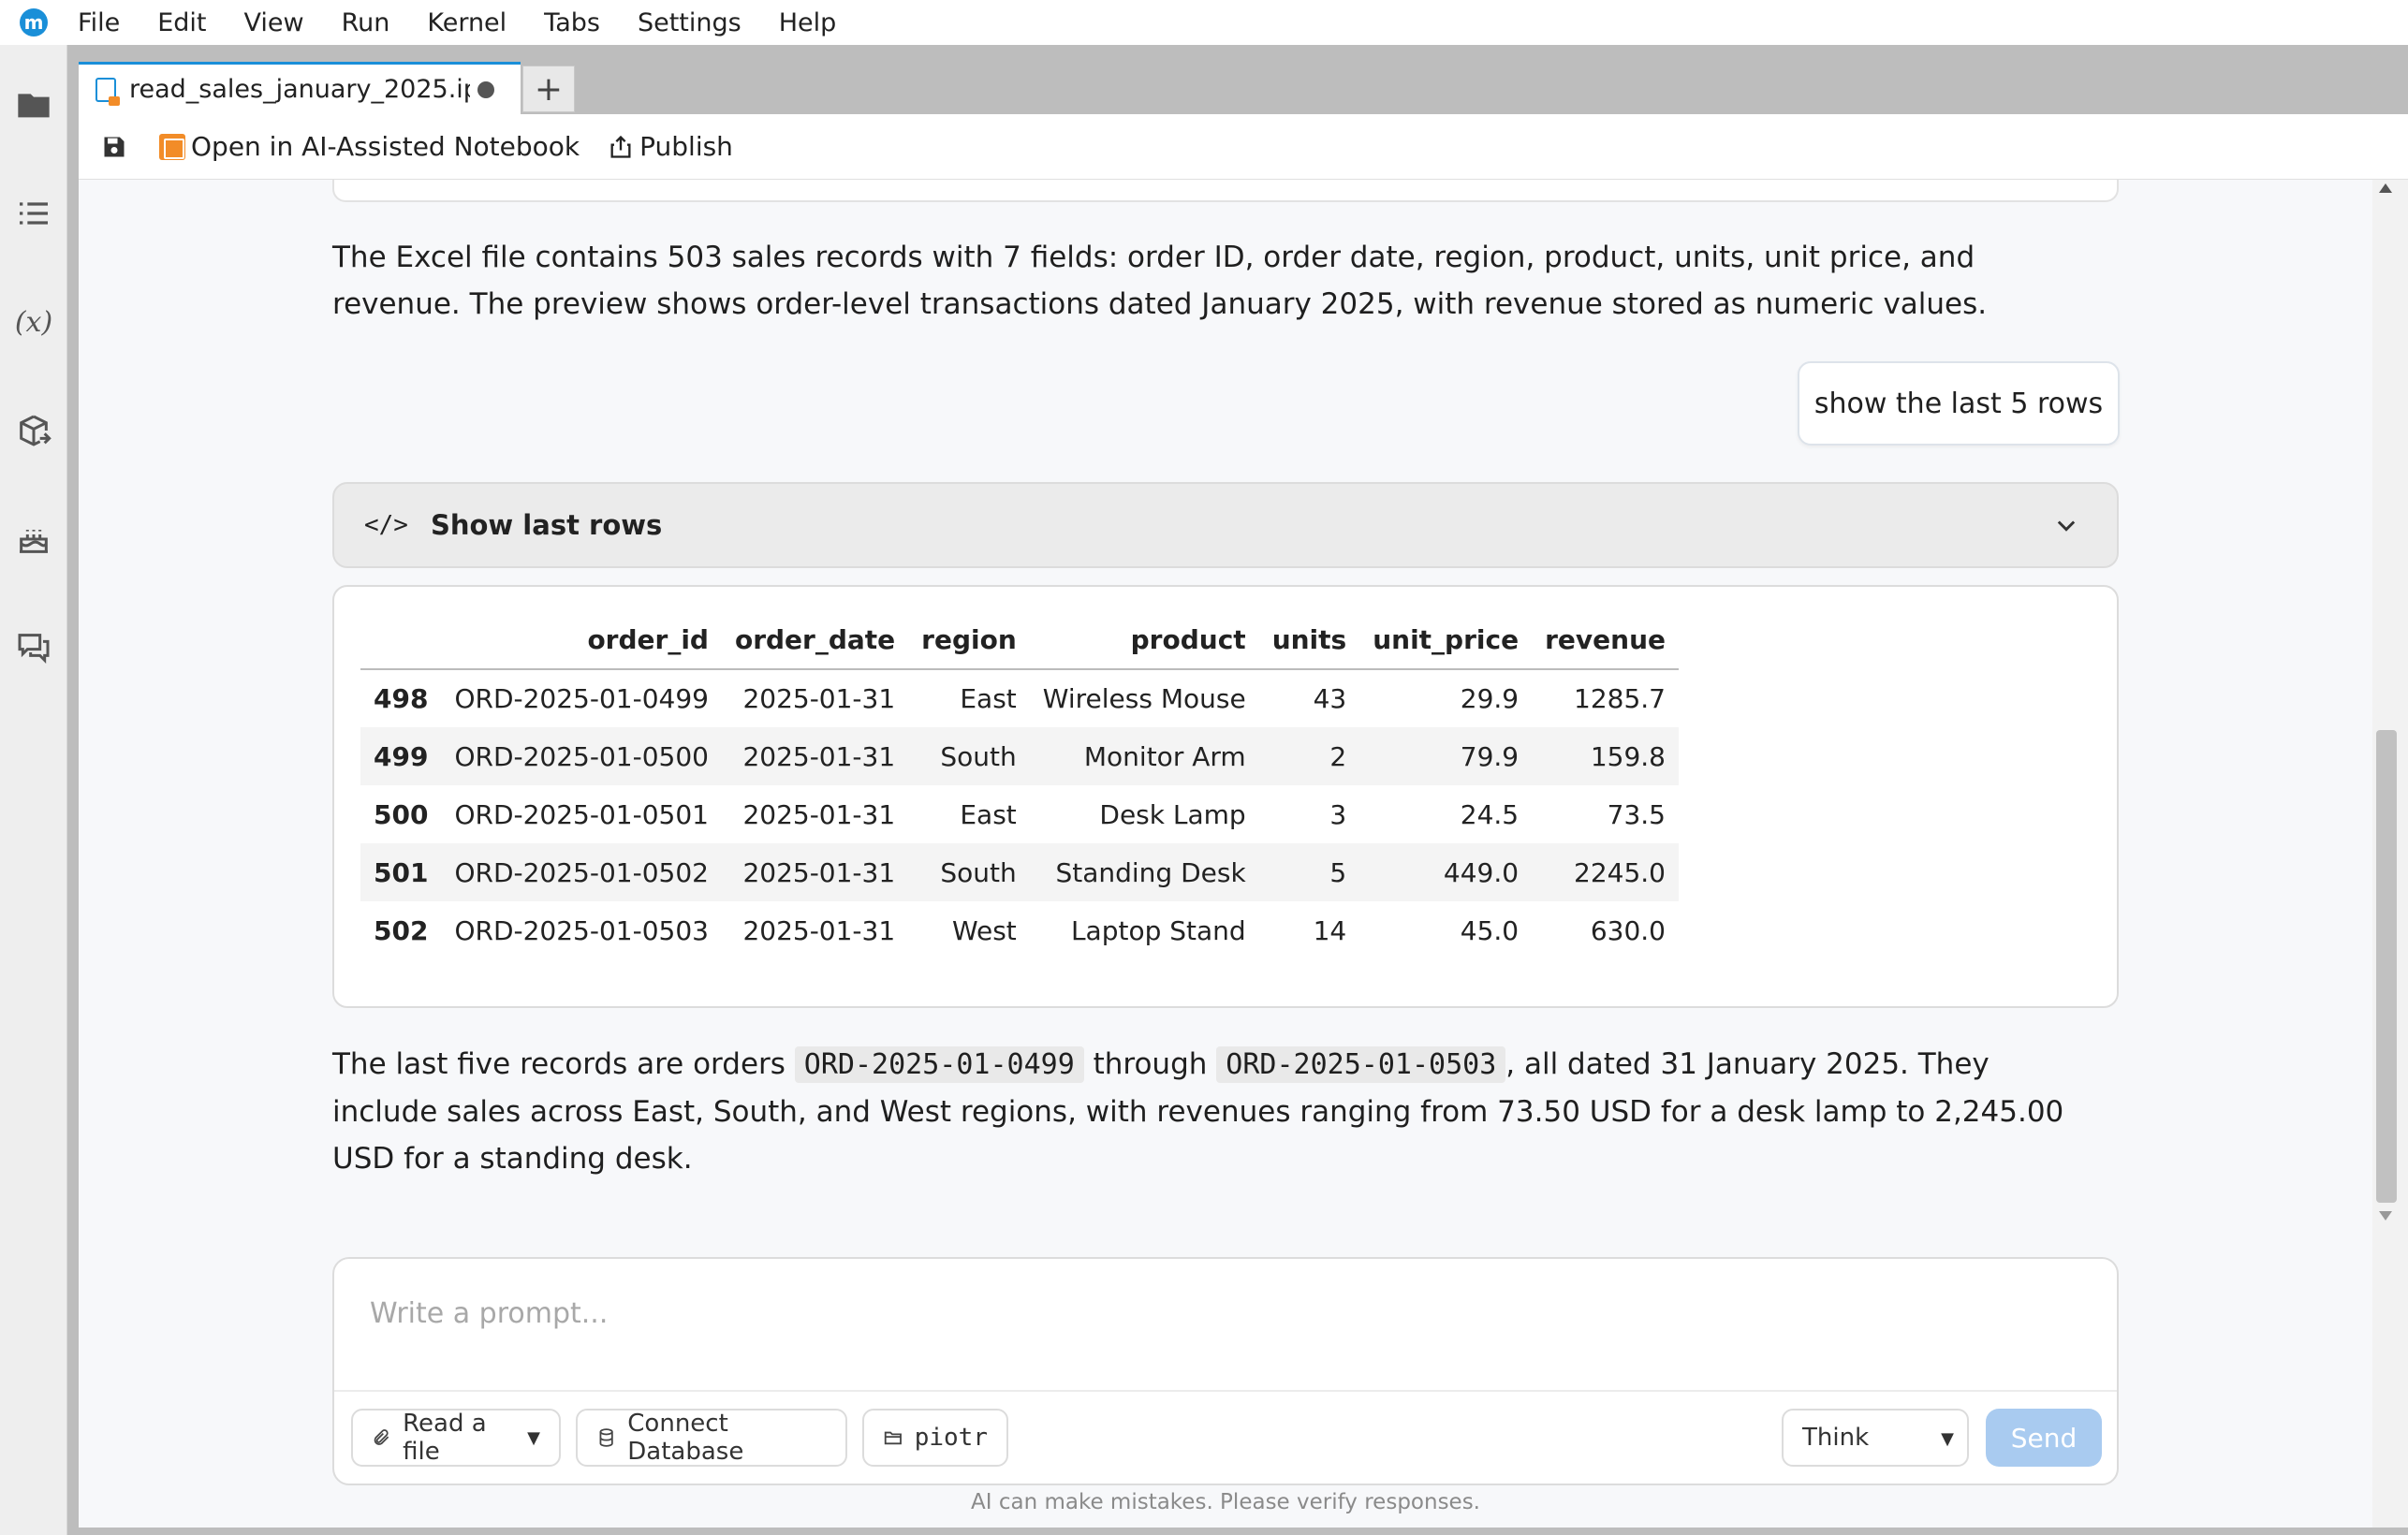  I want to click on table-cell: 5, so click(1338, 872).